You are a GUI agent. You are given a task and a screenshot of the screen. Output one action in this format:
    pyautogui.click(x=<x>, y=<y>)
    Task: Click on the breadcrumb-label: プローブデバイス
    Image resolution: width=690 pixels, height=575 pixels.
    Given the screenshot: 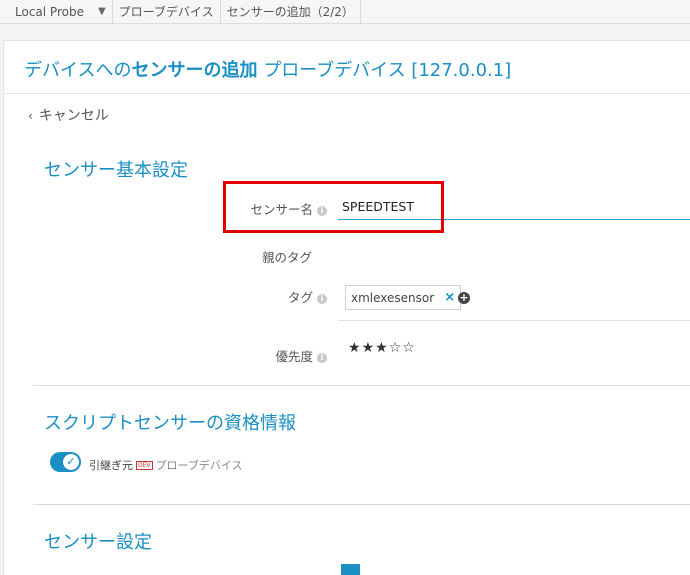 What is the action you would take?
    pyautogui.click(x=166, y=12)
    